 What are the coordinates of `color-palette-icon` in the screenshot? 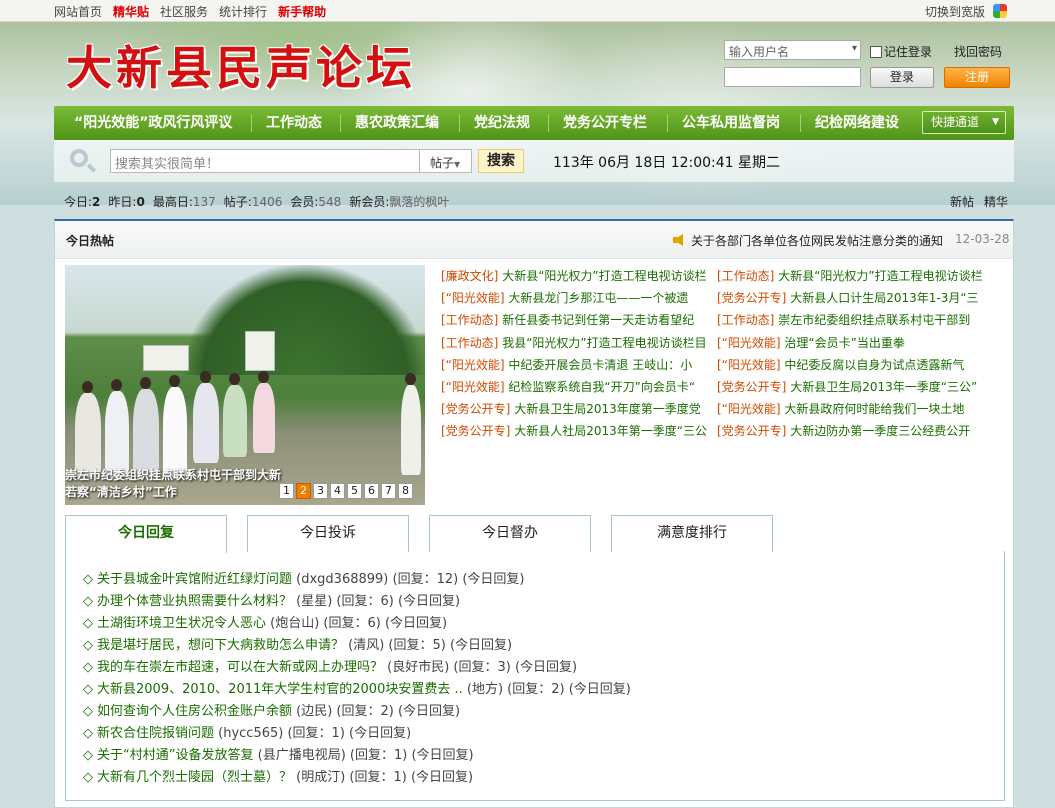 It's located at (1000, 11).